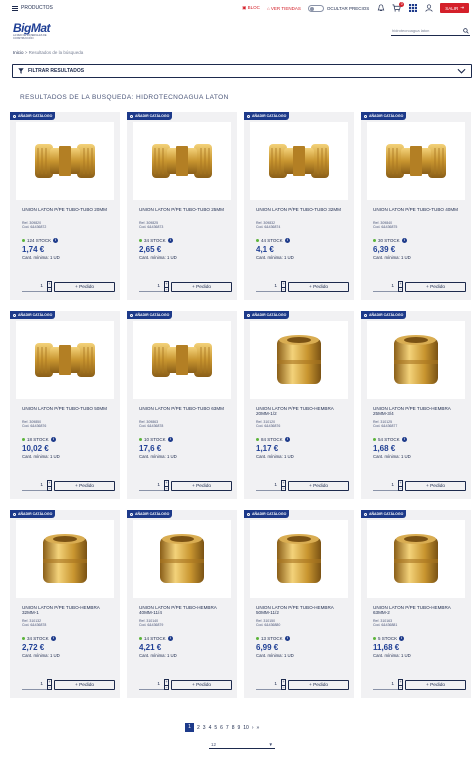  I want to click on product-name: UNION LATON P/PE TUBO-HEMBRA 20MM-1/2, so click(302, 411).